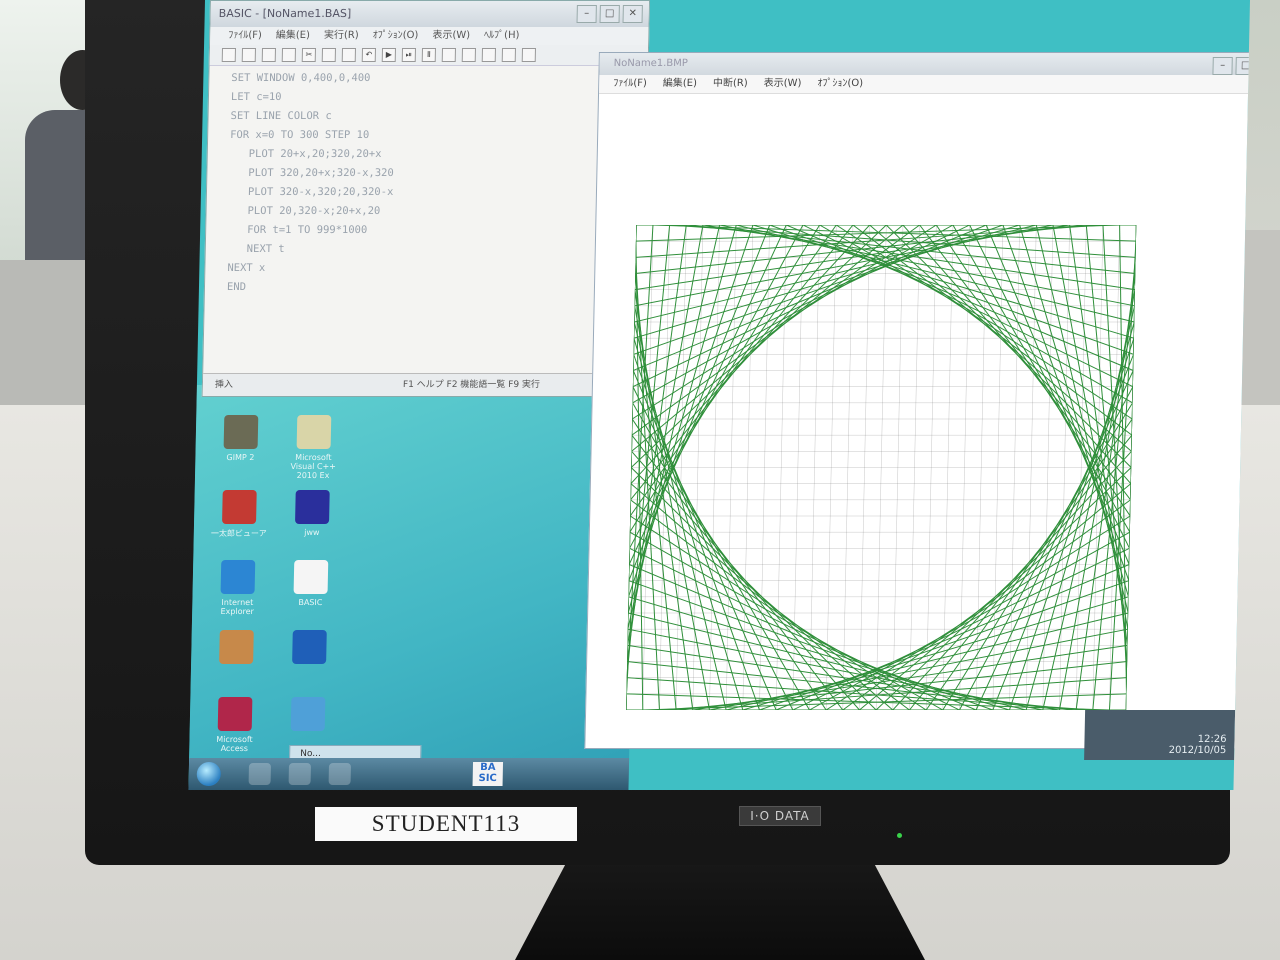 This screenshot has width=1280, height=960. What do you see at coordinates (1242, 66) in the screenshot?
I see `bmp-maximize-button: □` at bounding box center [1242, 66].